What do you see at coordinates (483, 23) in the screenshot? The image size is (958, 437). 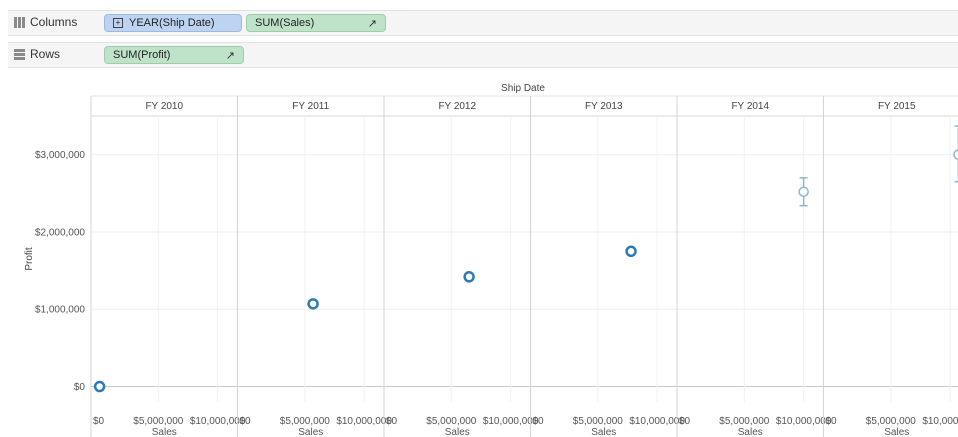 I see `columns-shelf: Columns + YEAR(Ship Date) SUM(Sales) ↗` at bounding box center [483, 23].